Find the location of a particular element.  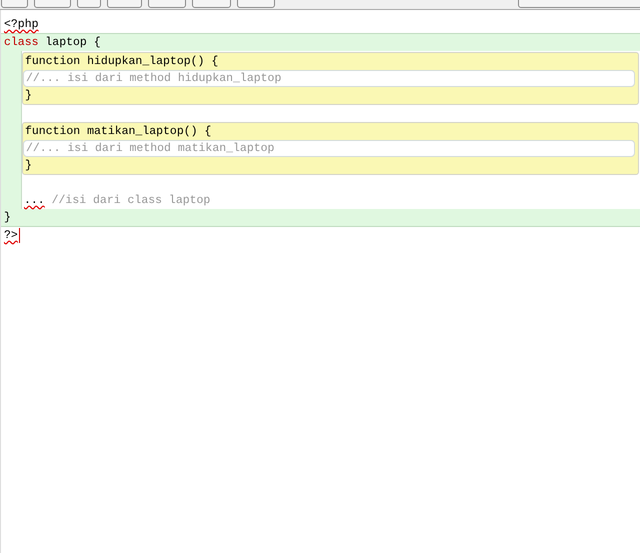

code-comment: //... isi dari method matikan_laptop is located at coordinates (150, 149).